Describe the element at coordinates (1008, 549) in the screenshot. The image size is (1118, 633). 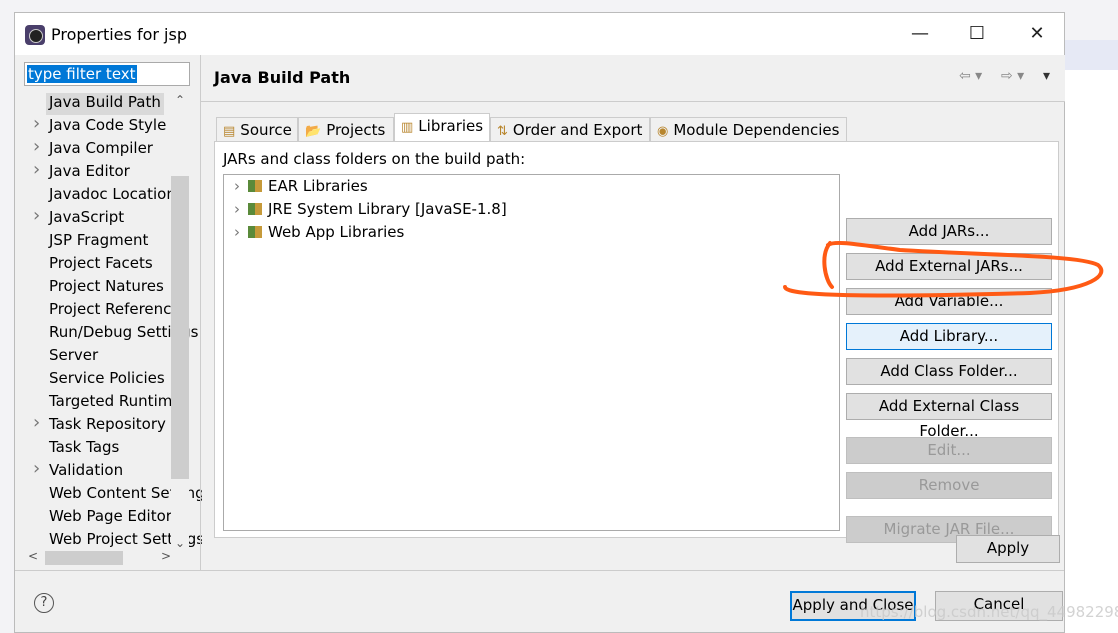
I see `apply-button: Apply` at that location.